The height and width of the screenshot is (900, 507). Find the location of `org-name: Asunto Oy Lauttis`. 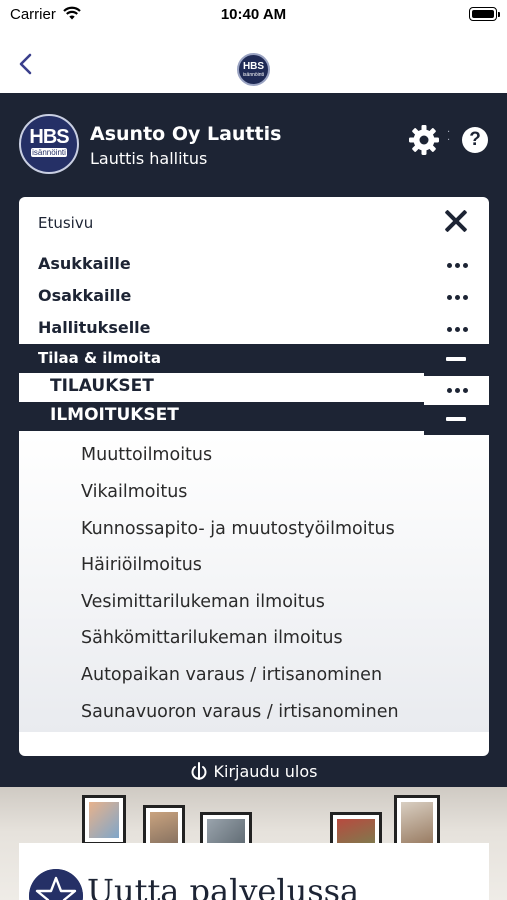

org-name: Asunto Oy Lauttis is located at coordinates (186, 134).